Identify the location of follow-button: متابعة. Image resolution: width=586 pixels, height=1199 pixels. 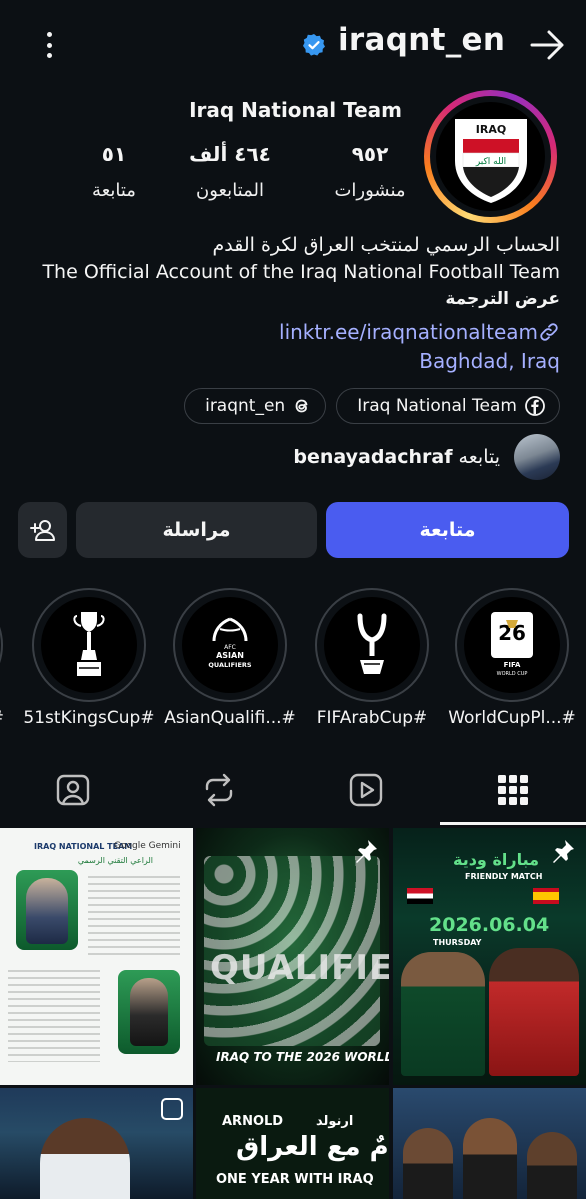
(447, 530).